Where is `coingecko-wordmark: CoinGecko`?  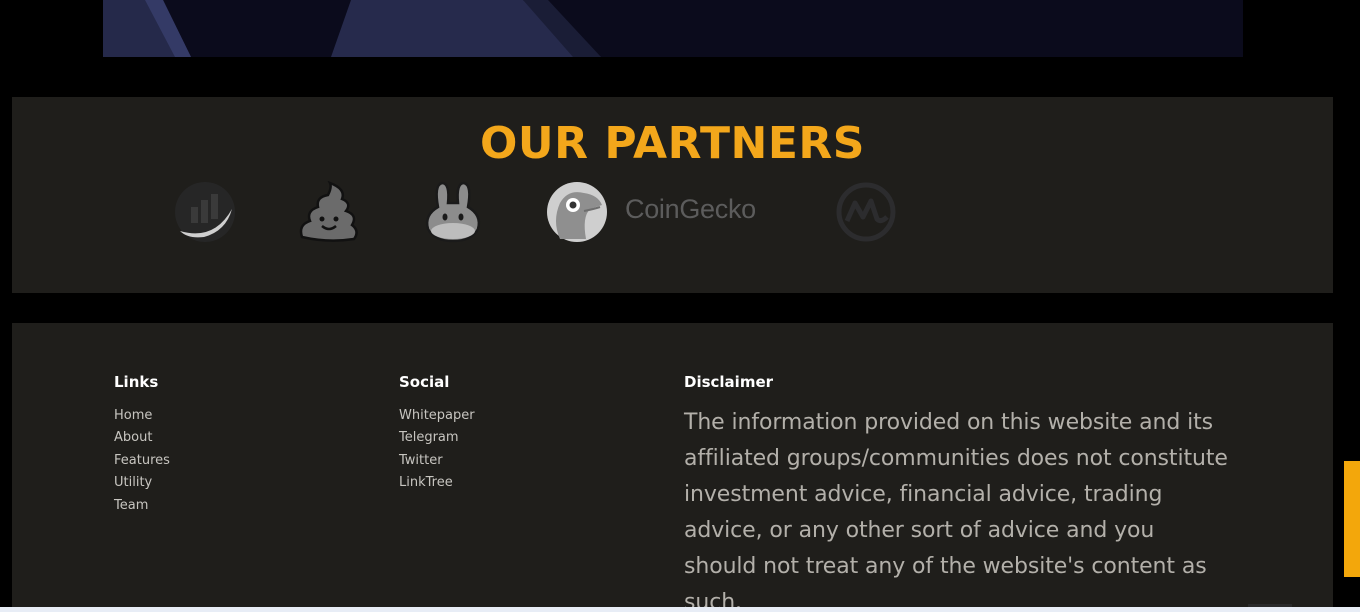 coingecko-wordmark: CoinGecko is located at coordinates (690, 209).